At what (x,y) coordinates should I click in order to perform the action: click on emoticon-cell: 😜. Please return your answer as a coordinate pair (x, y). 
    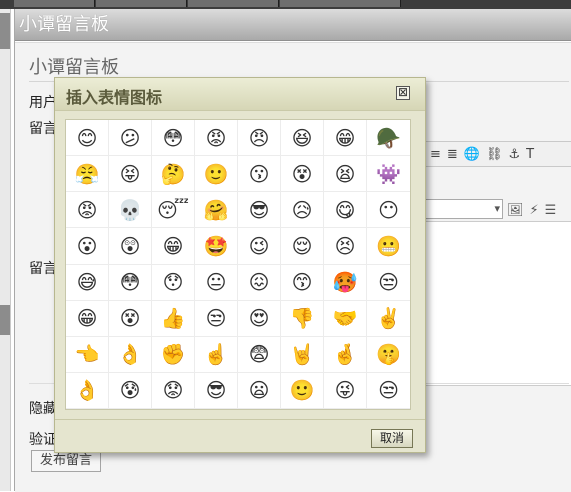
    Looking at the image, I should click on (345, 390).